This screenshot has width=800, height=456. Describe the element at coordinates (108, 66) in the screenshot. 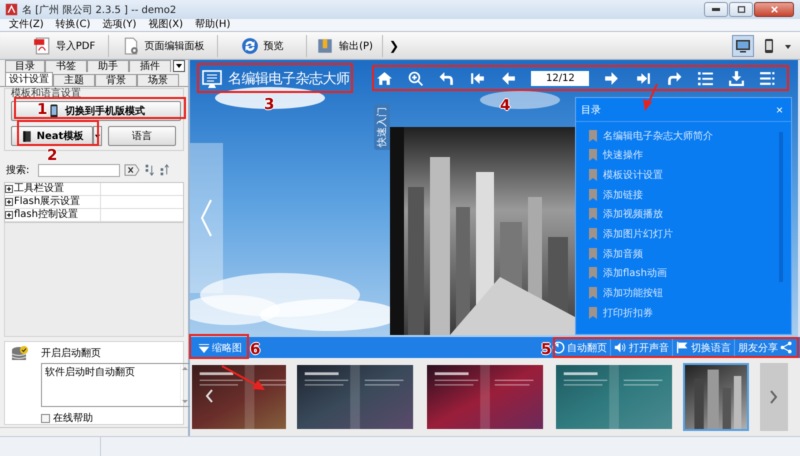

I see `tab: 助手` at that location.